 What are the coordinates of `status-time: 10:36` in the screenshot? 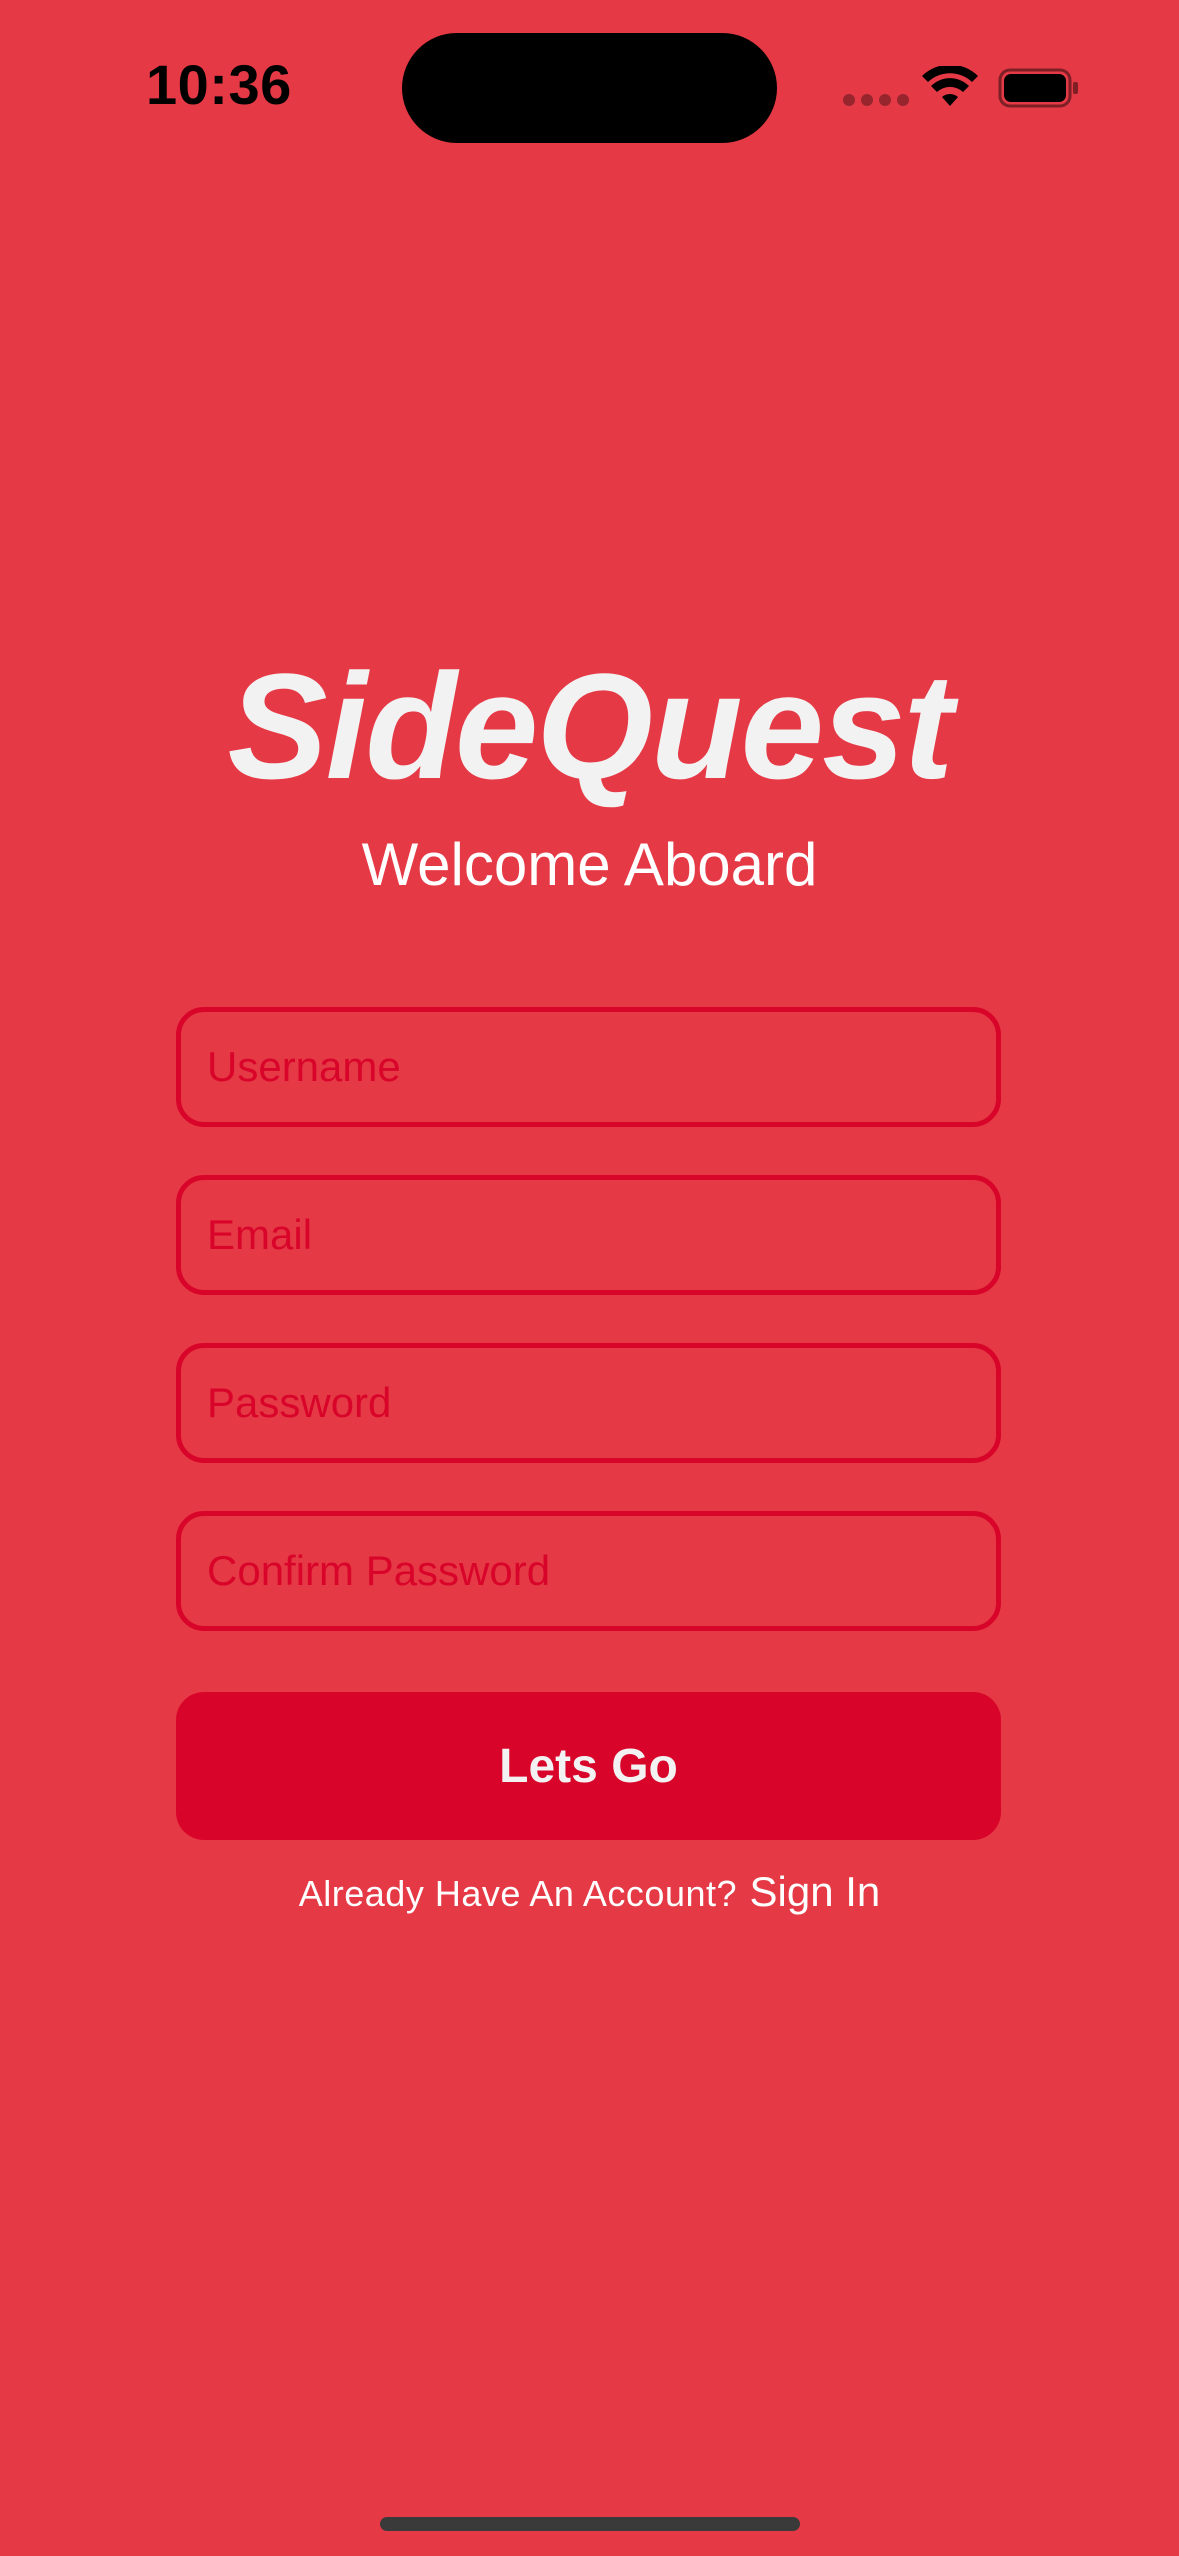 It's located at (219, 84).